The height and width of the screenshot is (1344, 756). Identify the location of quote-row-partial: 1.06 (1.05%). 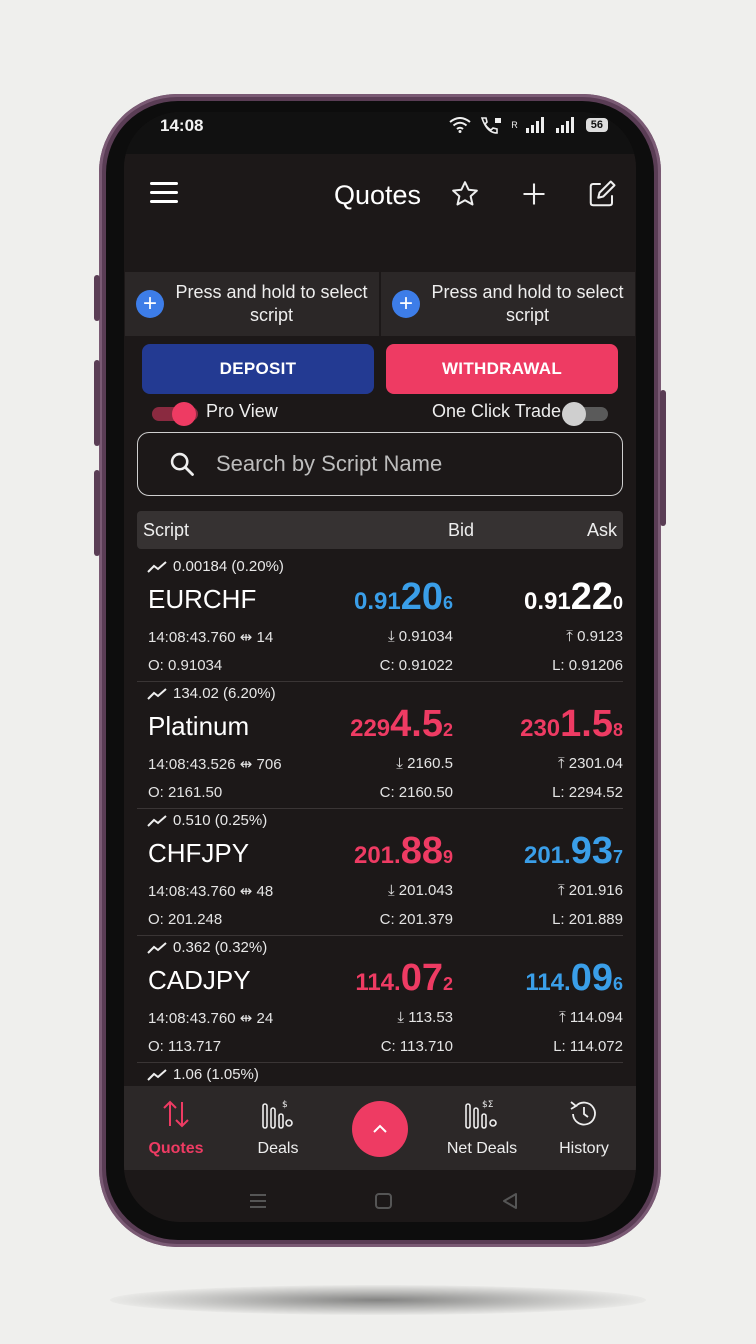
(380, 1074).